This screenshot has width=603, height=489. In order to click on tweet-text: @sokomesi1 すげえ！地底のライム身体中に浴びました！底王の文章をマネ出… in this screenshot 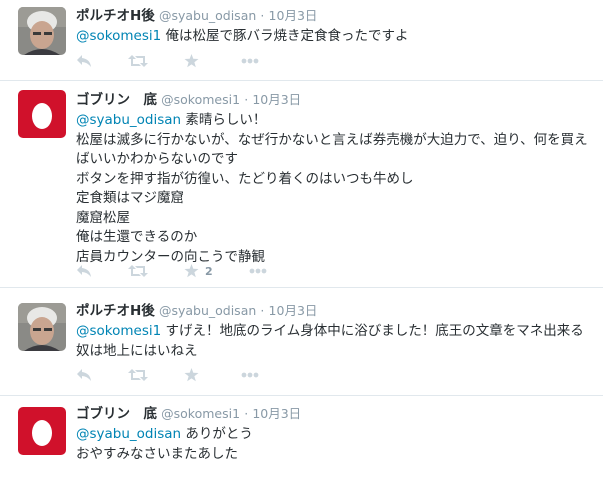, I will do `click(334, 341)`.